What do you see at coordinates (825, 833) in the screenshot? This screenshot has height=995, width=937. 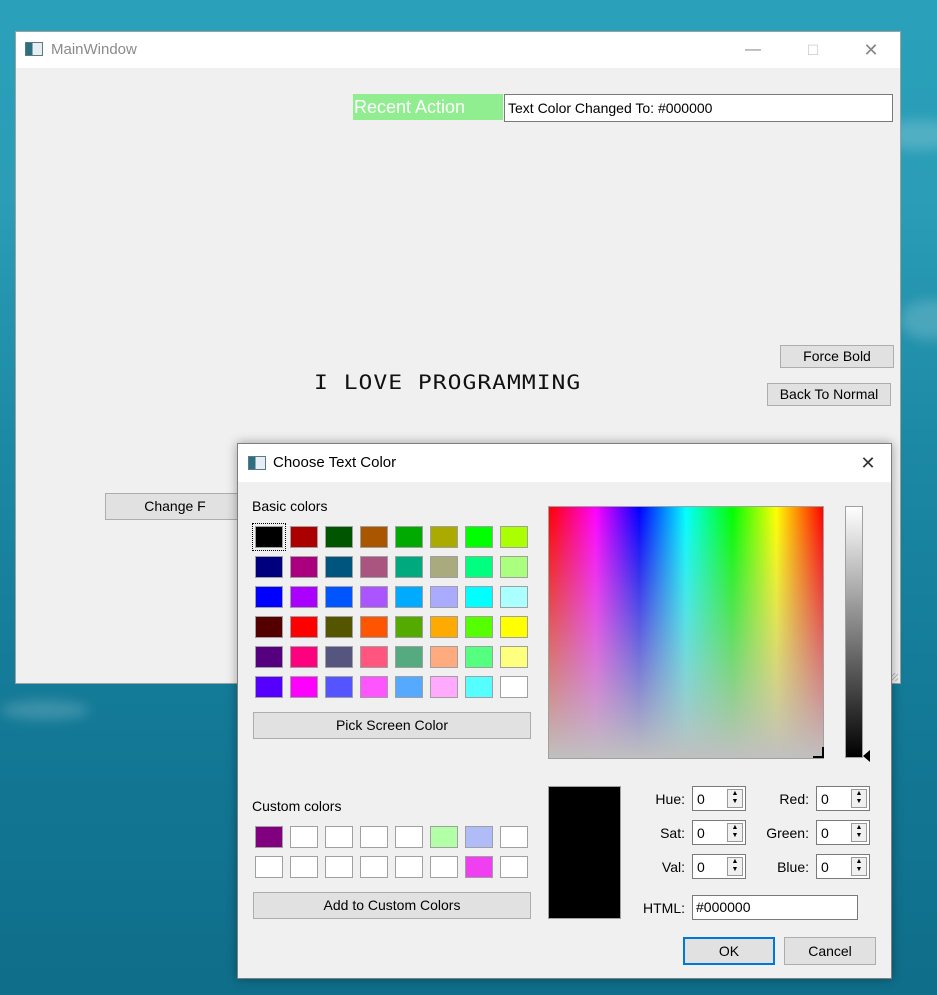 I see `green-value: 0` at bounding box center [825, 833].